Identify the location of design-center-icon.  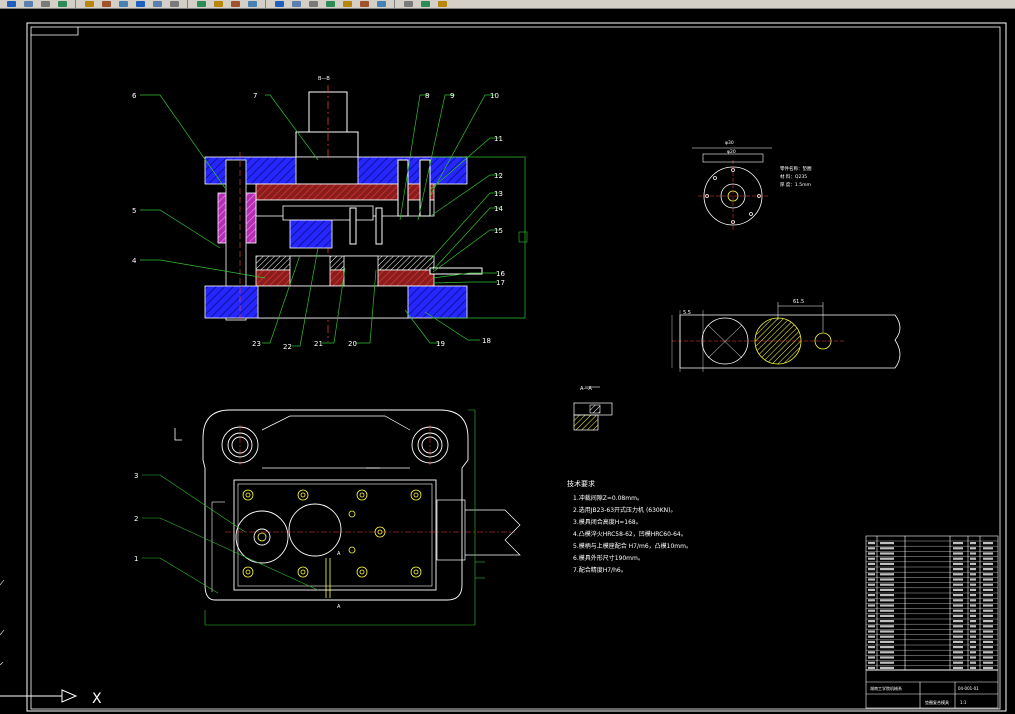
(296, 4).